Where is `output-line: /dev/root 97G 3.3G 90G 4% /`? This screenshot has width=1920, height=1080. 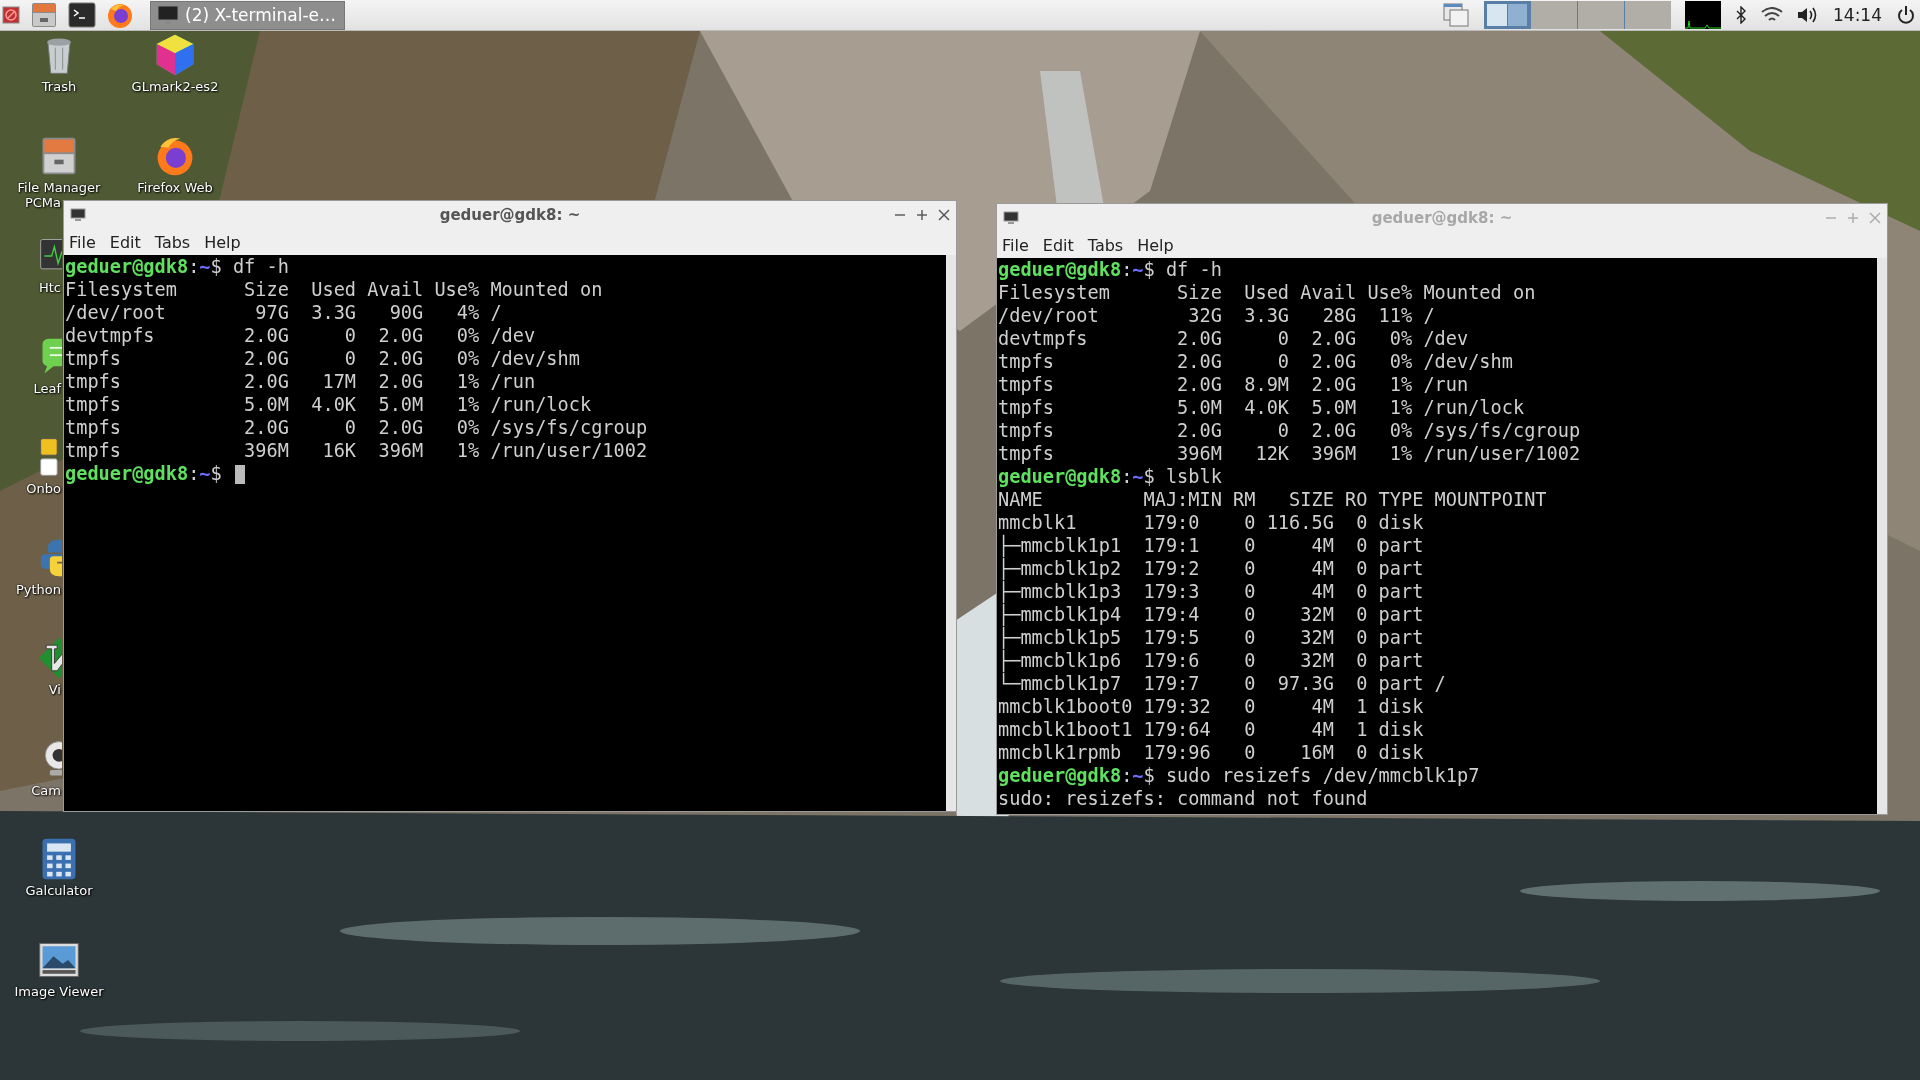 output-line: /dev/root 97G 3.3G 90G 4% / is located at coordinates (284, 312).